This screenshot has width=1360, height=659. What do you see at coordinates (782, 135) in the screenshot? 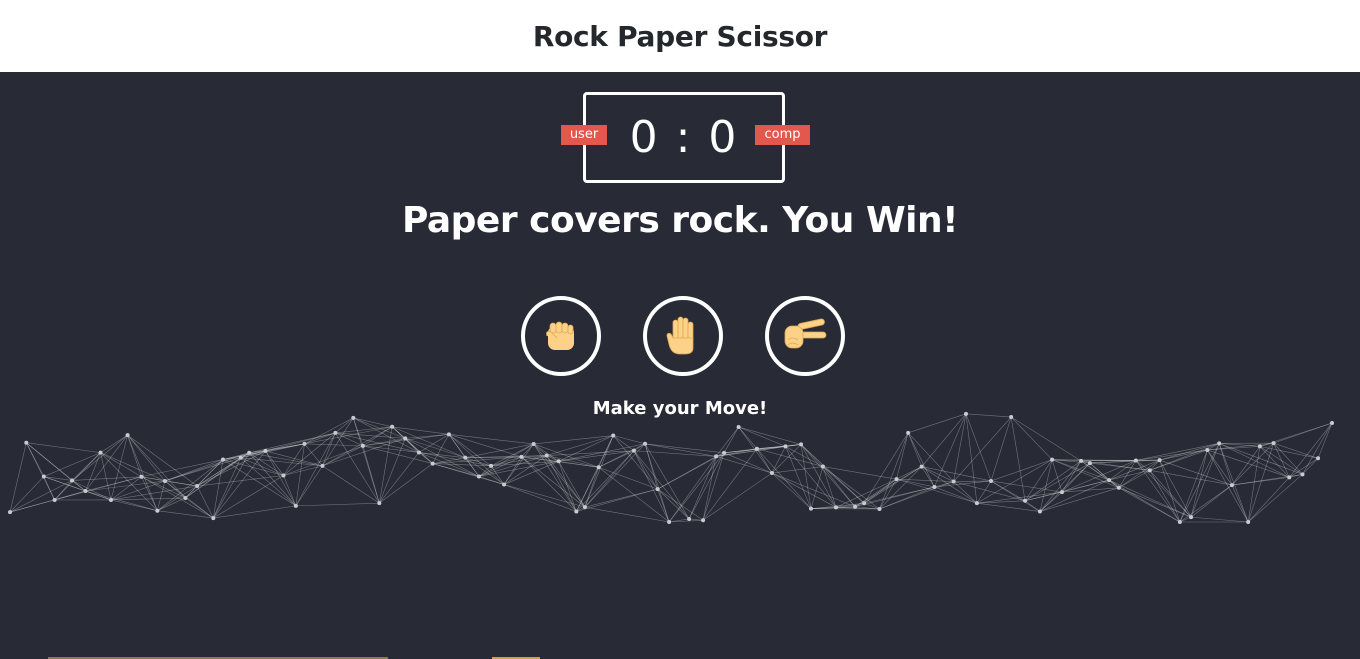
I see `comp-badge: comp` at bounding box center [782, 135].